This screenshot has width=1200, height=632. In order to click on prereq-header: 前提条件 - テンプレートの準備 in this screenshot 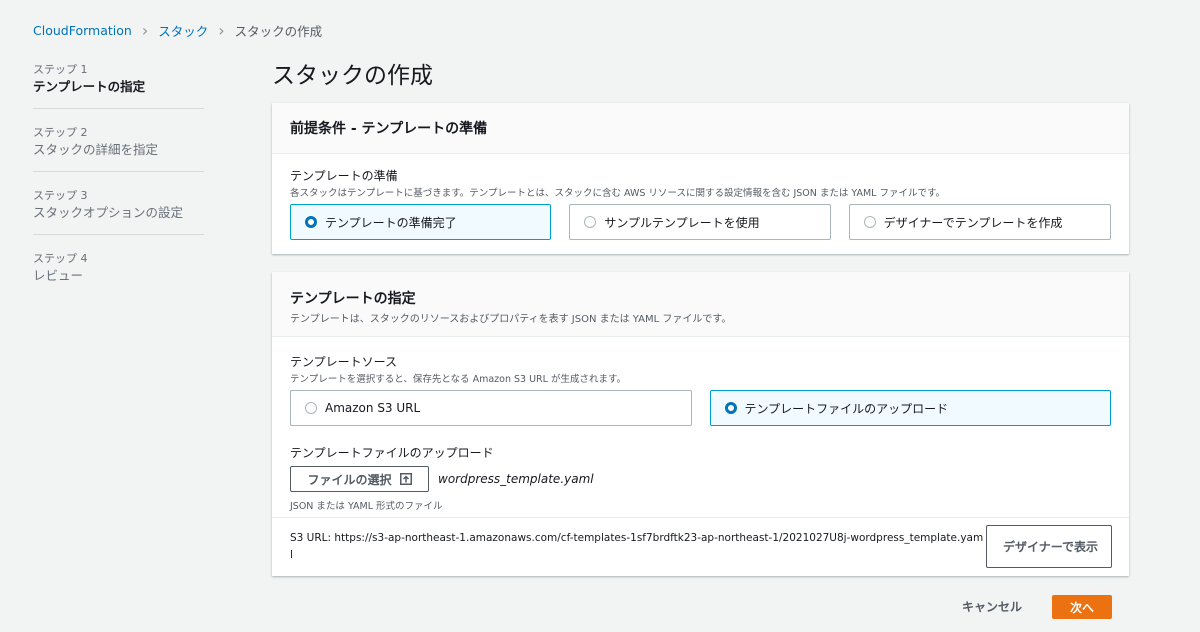, I will do `click(700, 128)`.